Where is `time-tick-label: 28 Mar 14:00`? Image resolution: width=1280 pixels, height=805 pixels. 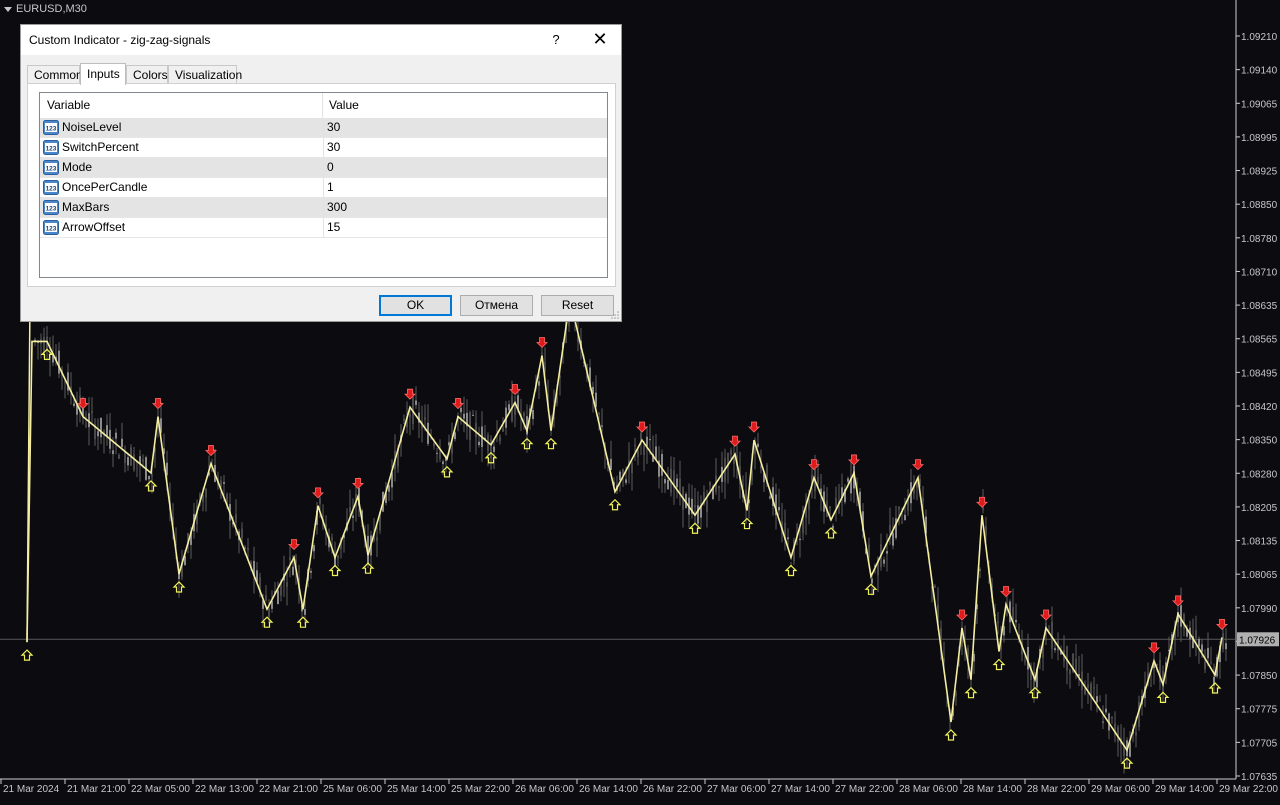 time-tick-label: 28 Mar 14:00 is located at coordinates (992, 789).